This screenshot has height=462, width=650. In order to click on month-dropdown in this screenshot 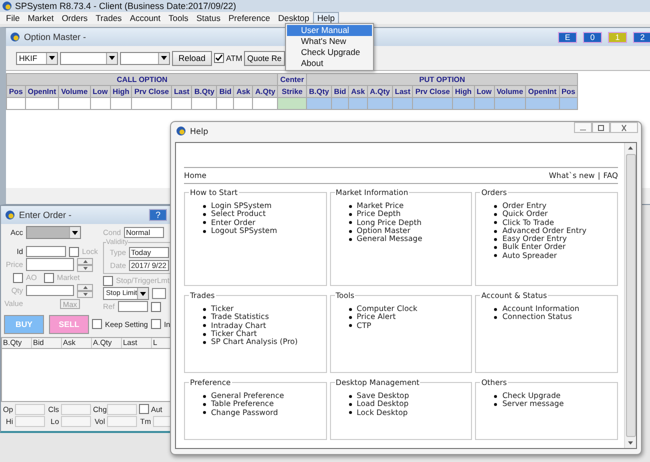, I will do `click(89, 58)`.